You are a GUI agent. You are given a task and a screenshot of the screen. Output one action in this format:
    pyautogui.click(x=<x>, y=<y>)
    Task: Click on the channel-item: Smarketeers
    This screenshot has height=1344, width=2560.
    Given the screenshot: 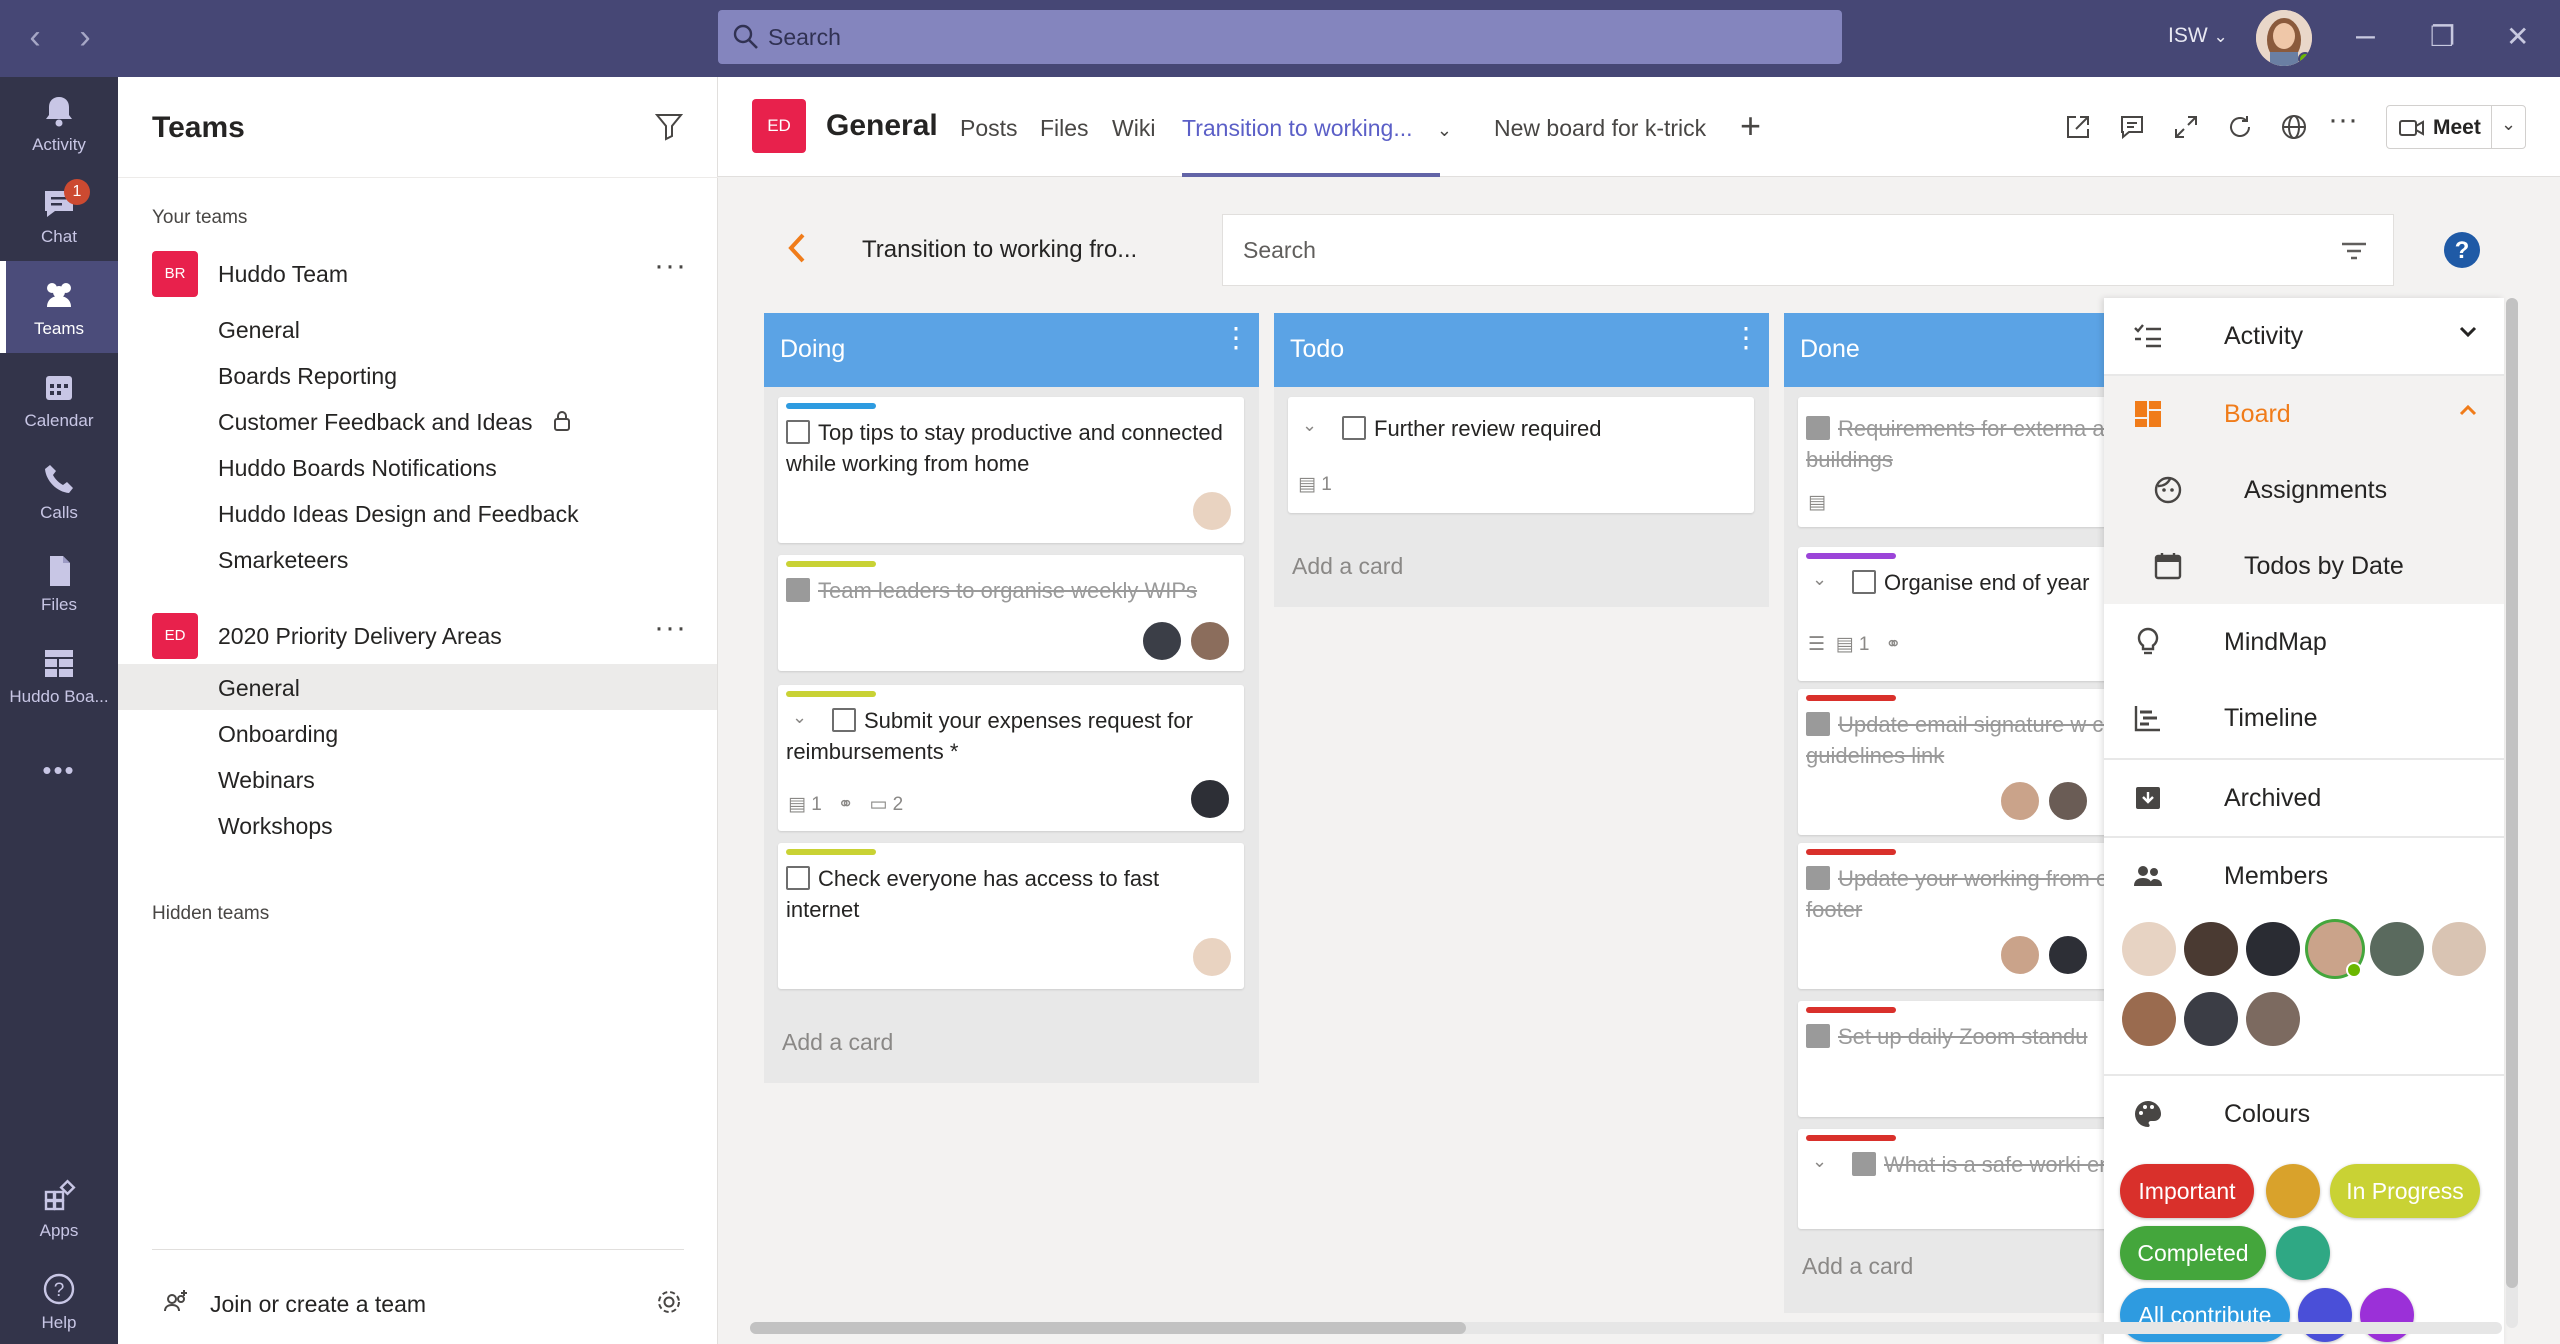 What is the action you would take?
    pyautogui.click(x=283, y=560)
    